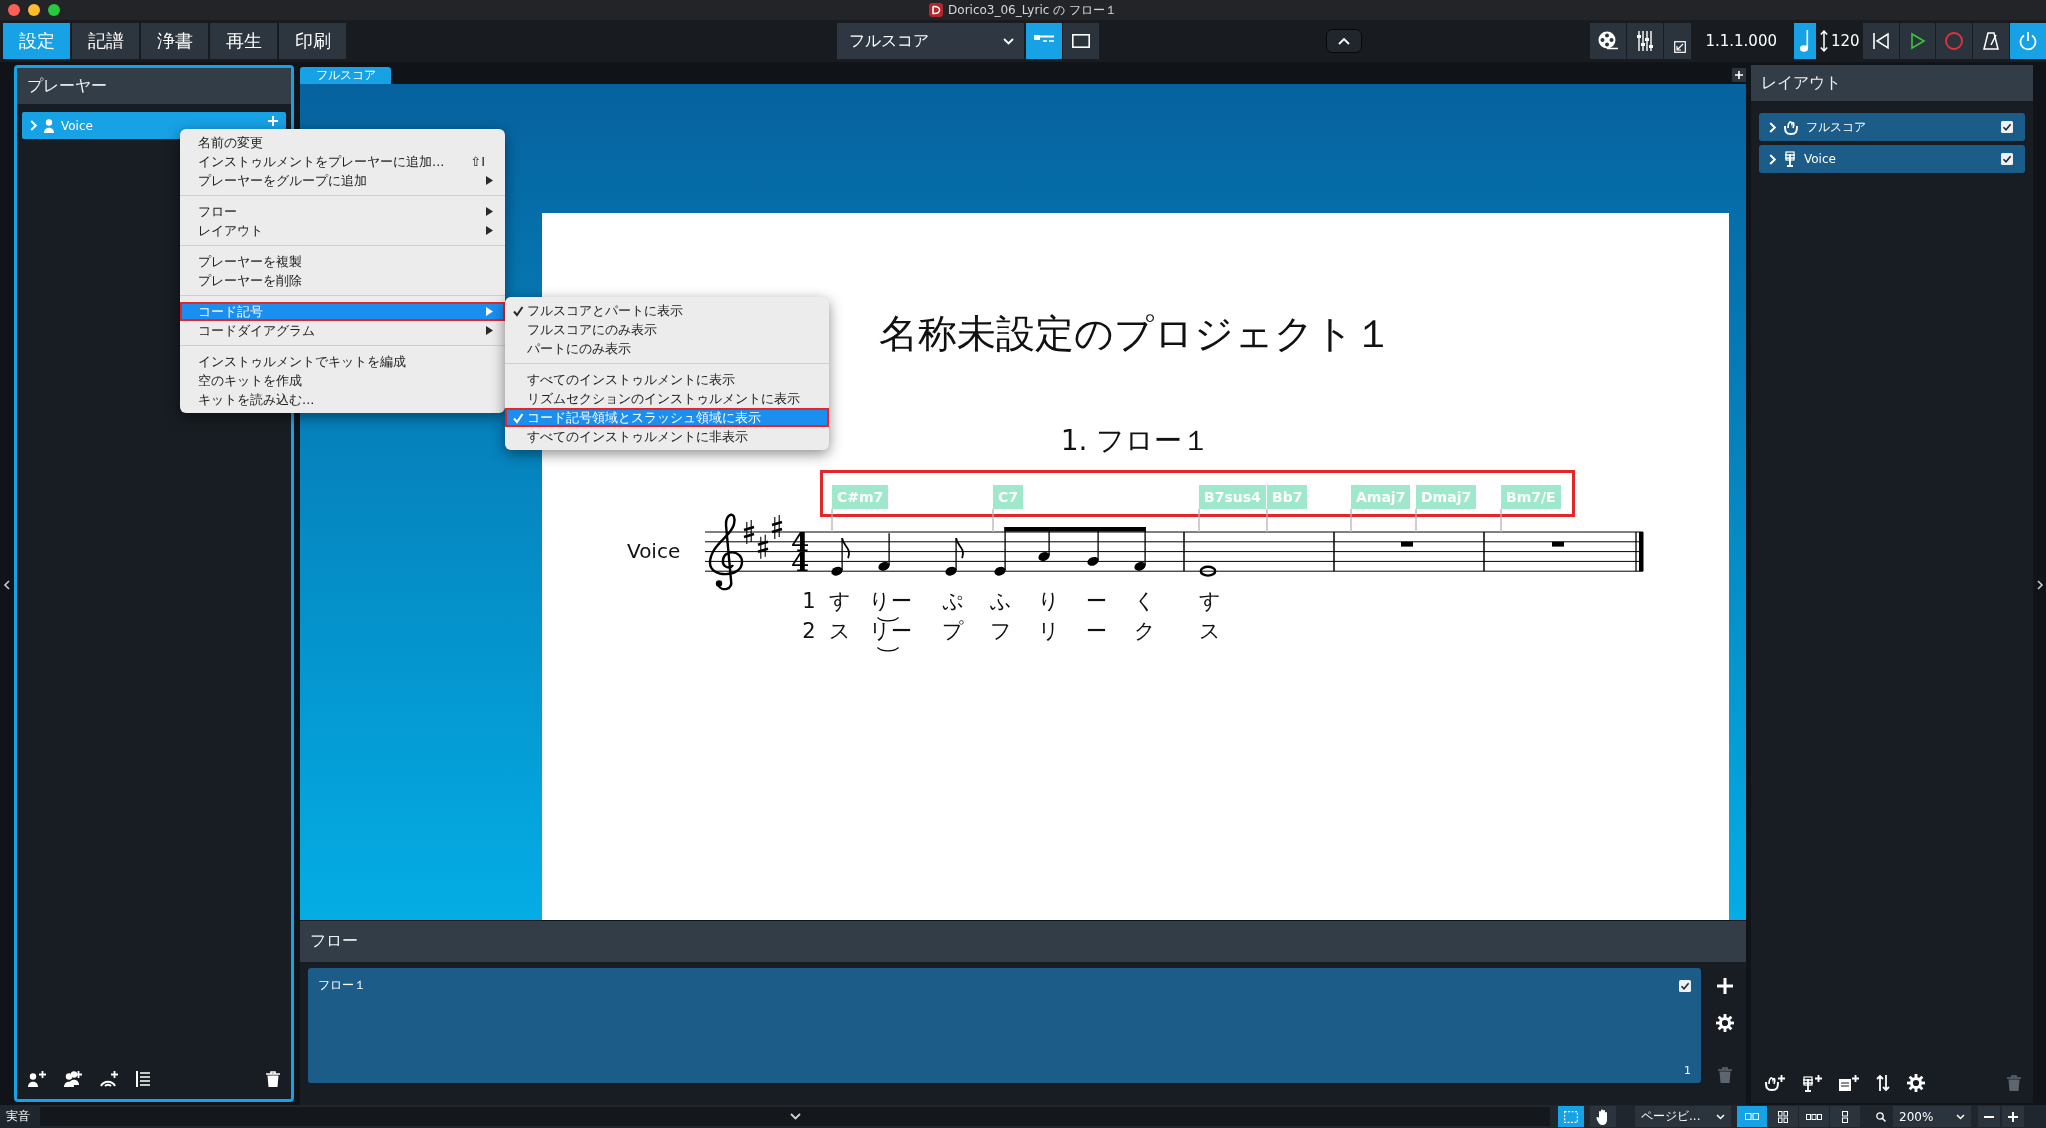  What do you see at coordinates (143, 1079) in the screenshot?
I see `list-icon` at bounding box center [143, 1079].